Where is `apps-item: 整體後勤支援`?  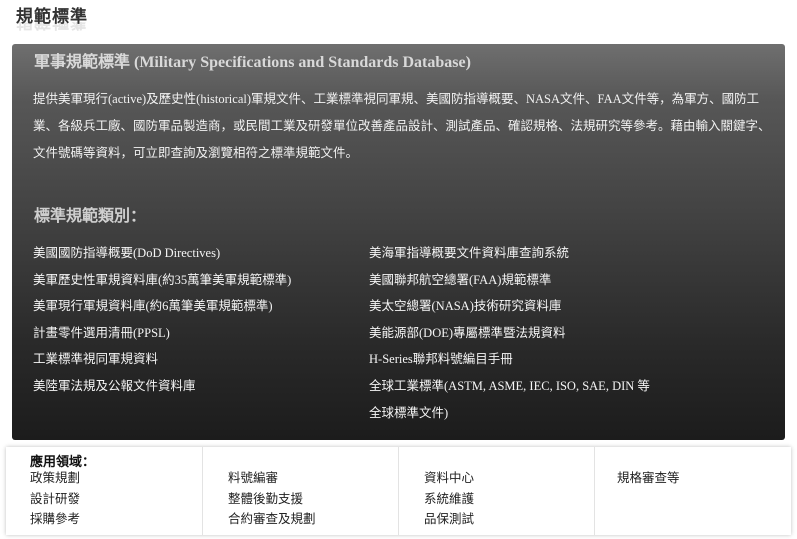
apps-item: 整體後勤支援 is located at coordinates (266, 498).